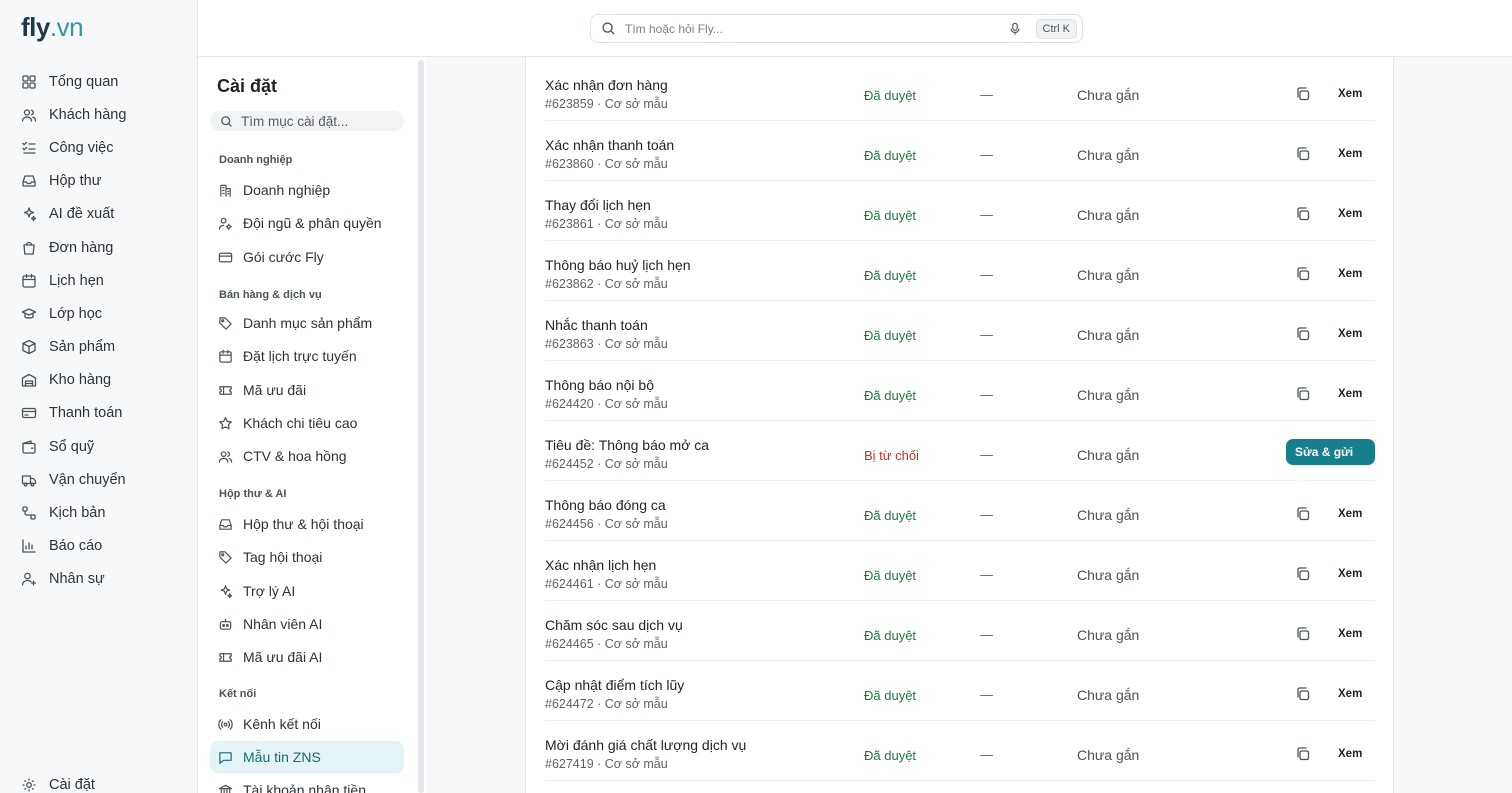 The height and width of the screenshot is (793, 1512). What do you see at coordinates (307, 757) in the screenshot?
I see `settings-item-14: Mẫu tin ZNS` at bounding box center [307, 757].